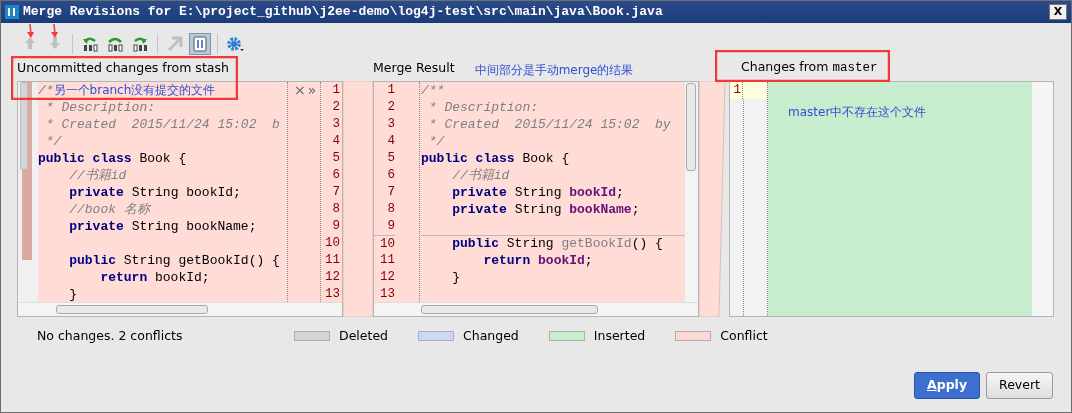 The width and height of the screenshot is (1072, 413). I want to click on legend-label: Deleted, so click(363, 335).